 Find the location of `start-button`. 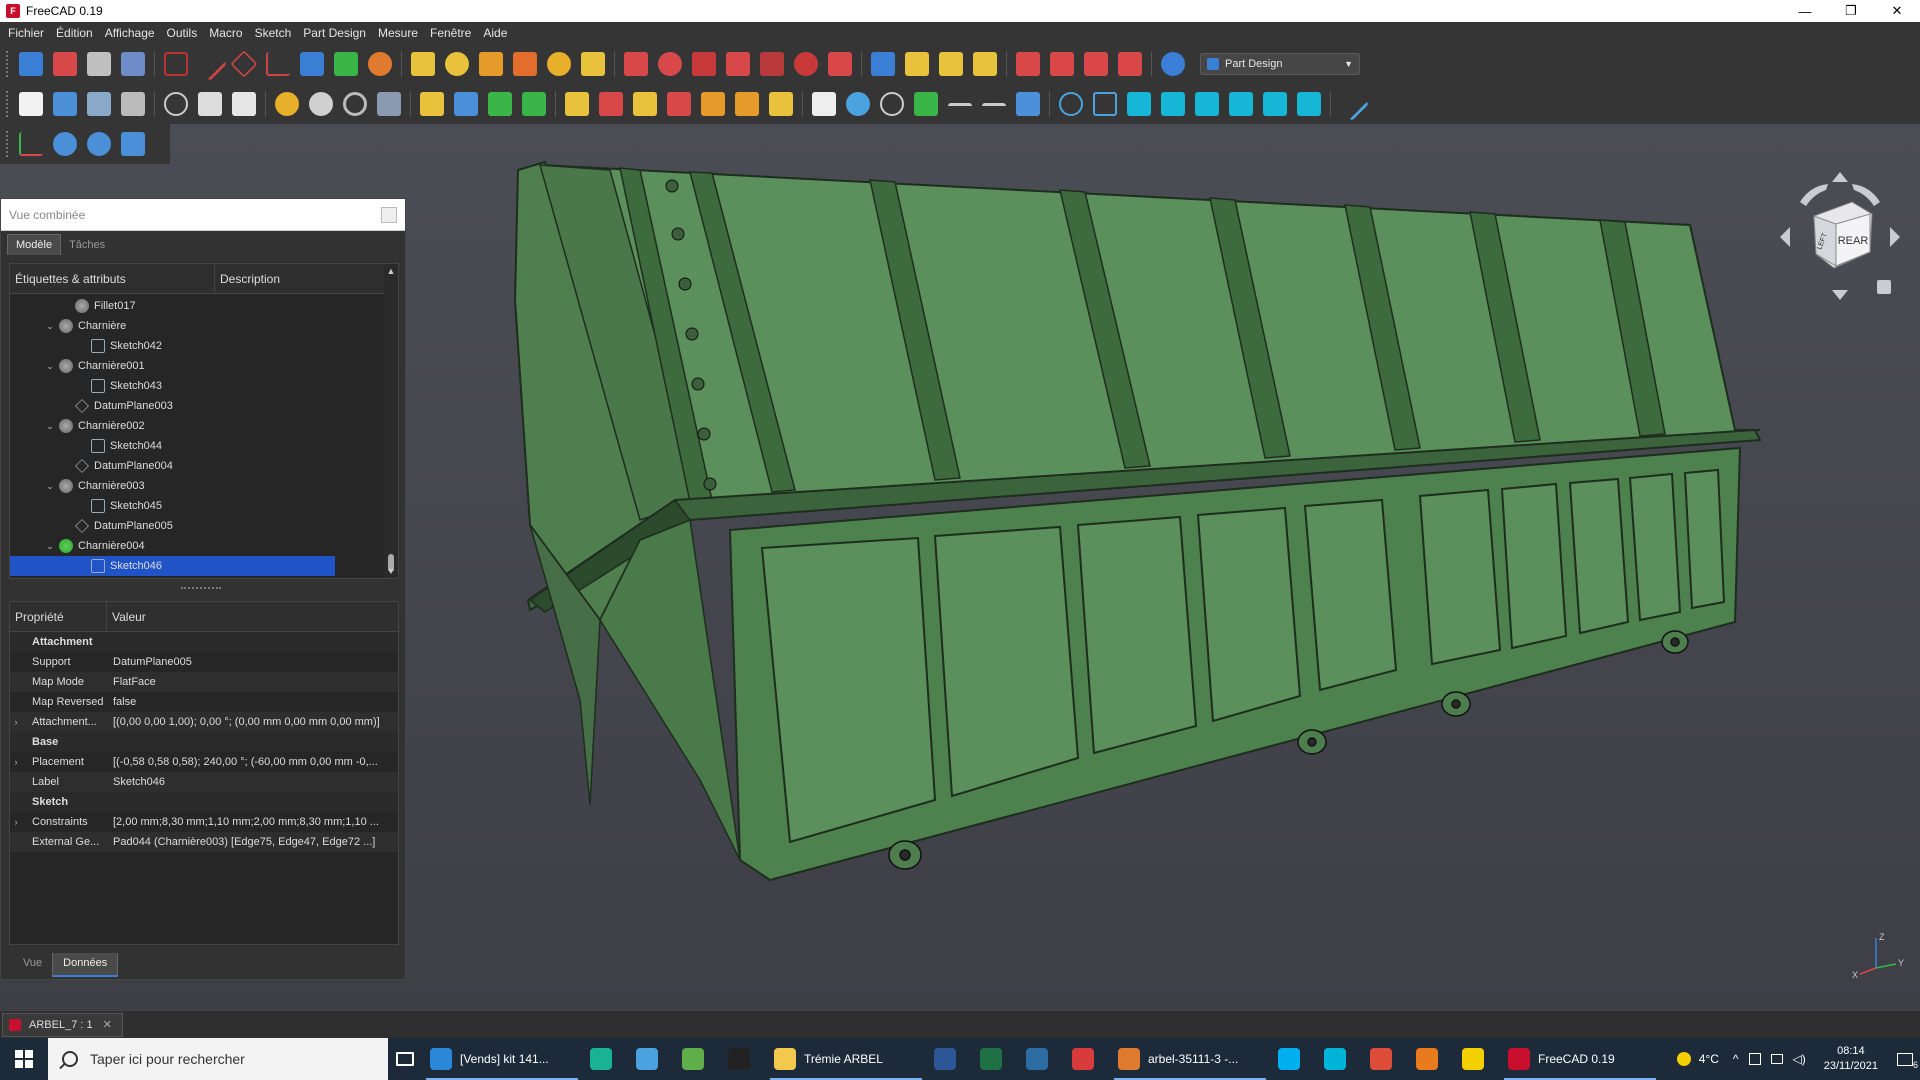

start-button is located at coordinates (24, 1059).